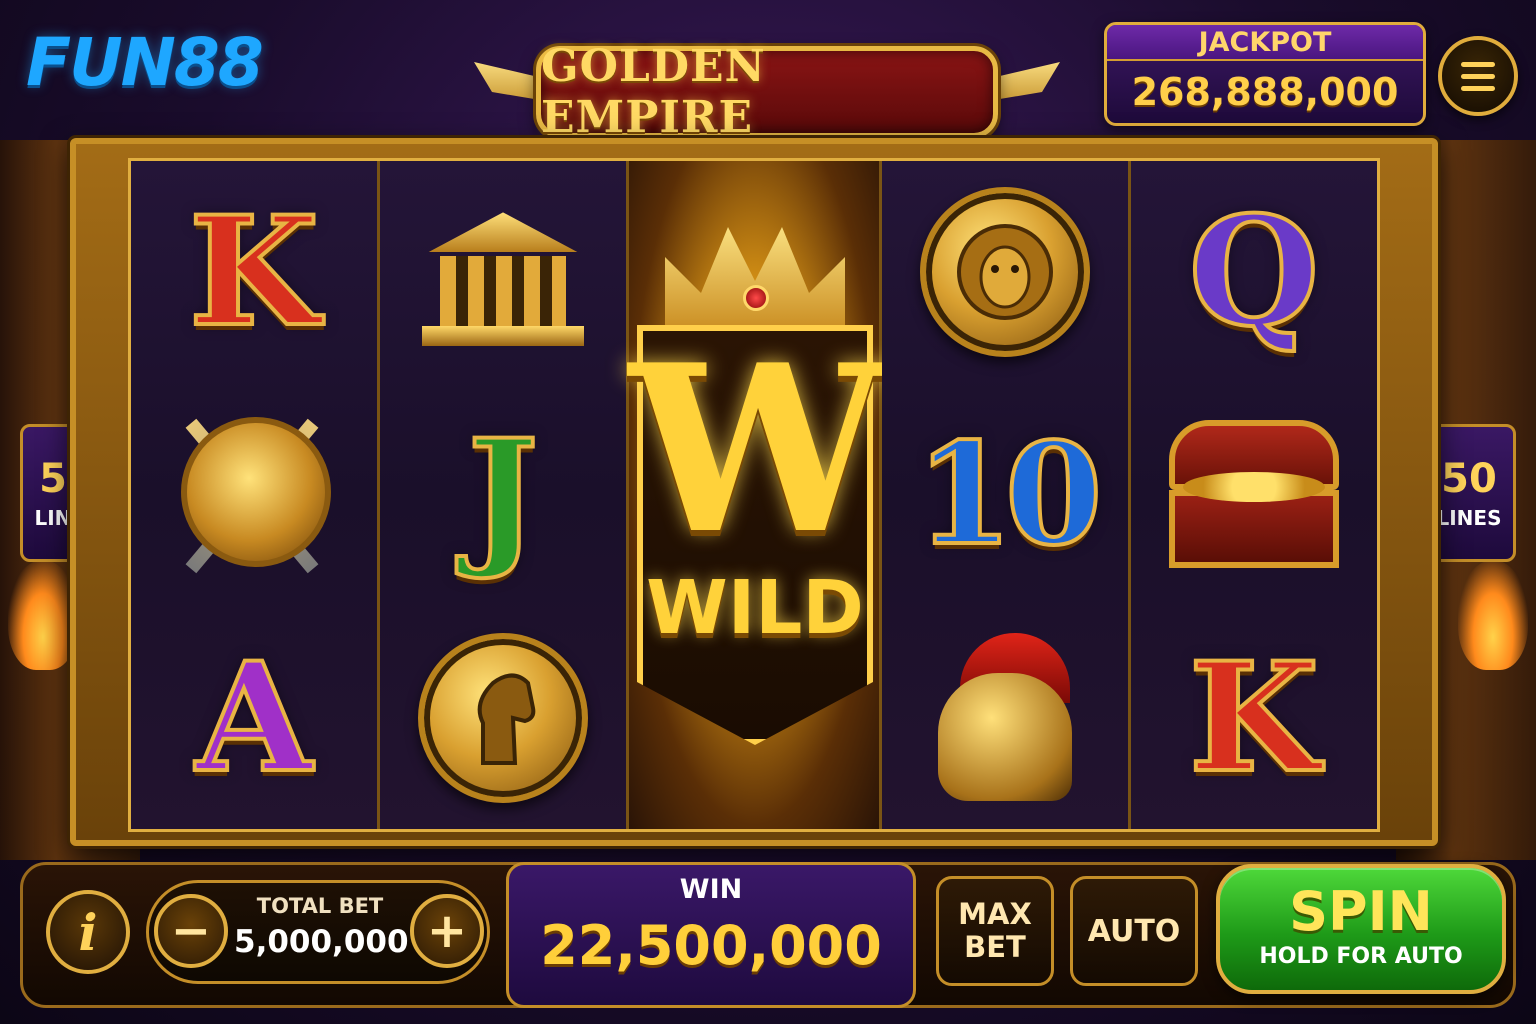 This screenshot has width=1536, height=1024. I want to click on symbol-wild: W WILD, so click(758, 495).